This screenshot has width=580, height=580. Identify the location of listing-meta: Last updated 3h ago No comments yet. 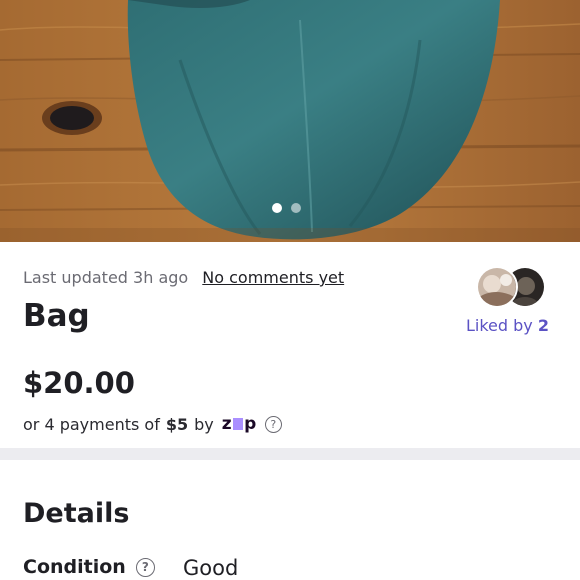
(183, 277).